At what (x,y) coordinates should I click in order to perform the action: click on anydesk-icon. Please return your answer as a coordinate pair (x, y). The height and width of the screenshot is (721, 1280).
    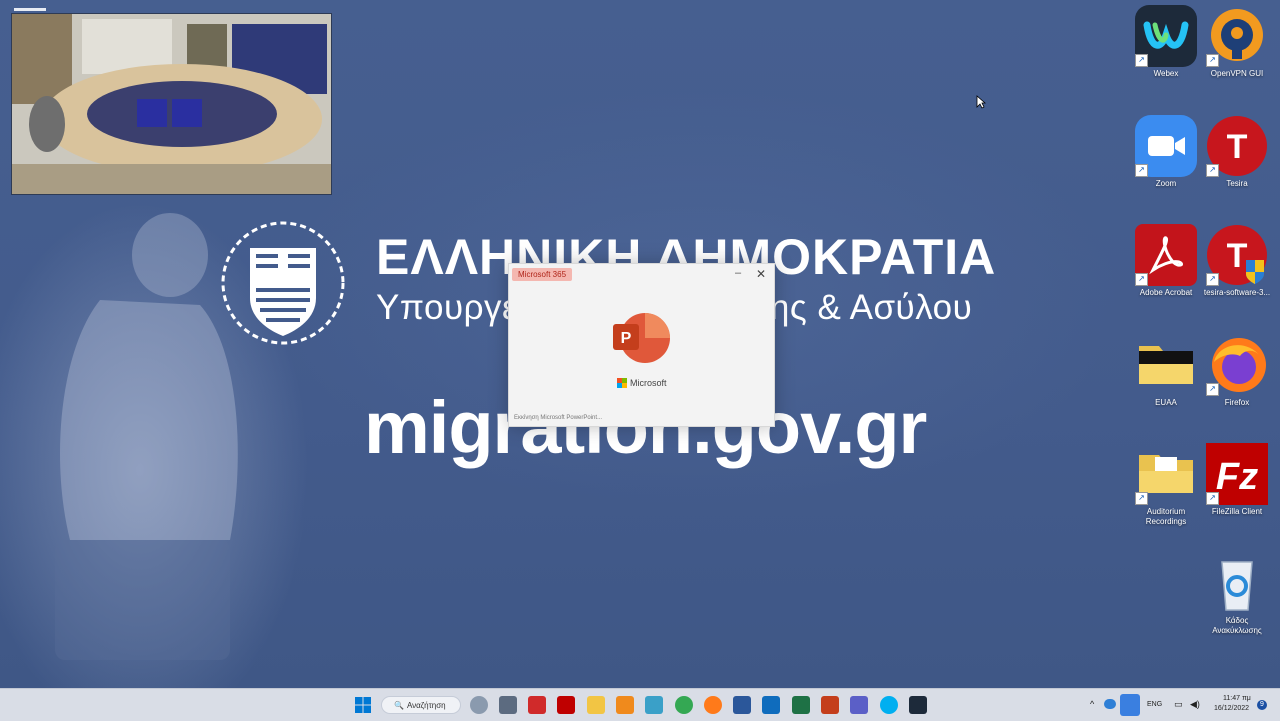
    Looking at the image, I should click on (537, 705).